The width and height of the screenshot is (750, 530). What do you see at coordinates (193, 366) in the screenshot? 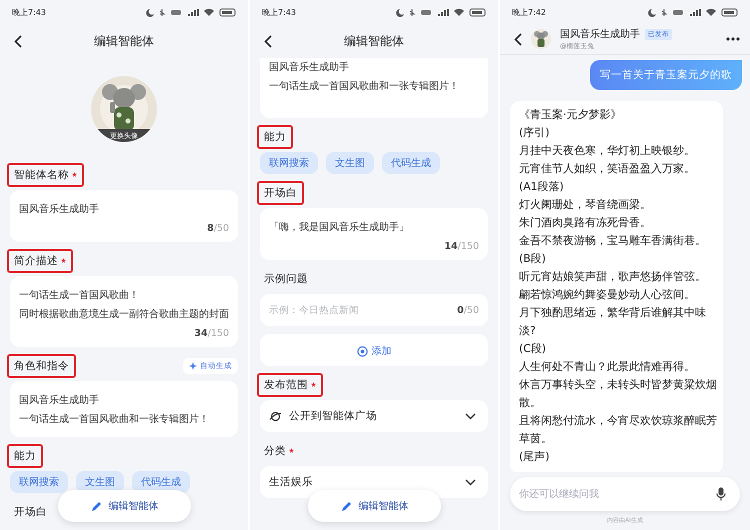
I see `sparkle-icon` at bounding box center [193, 366].